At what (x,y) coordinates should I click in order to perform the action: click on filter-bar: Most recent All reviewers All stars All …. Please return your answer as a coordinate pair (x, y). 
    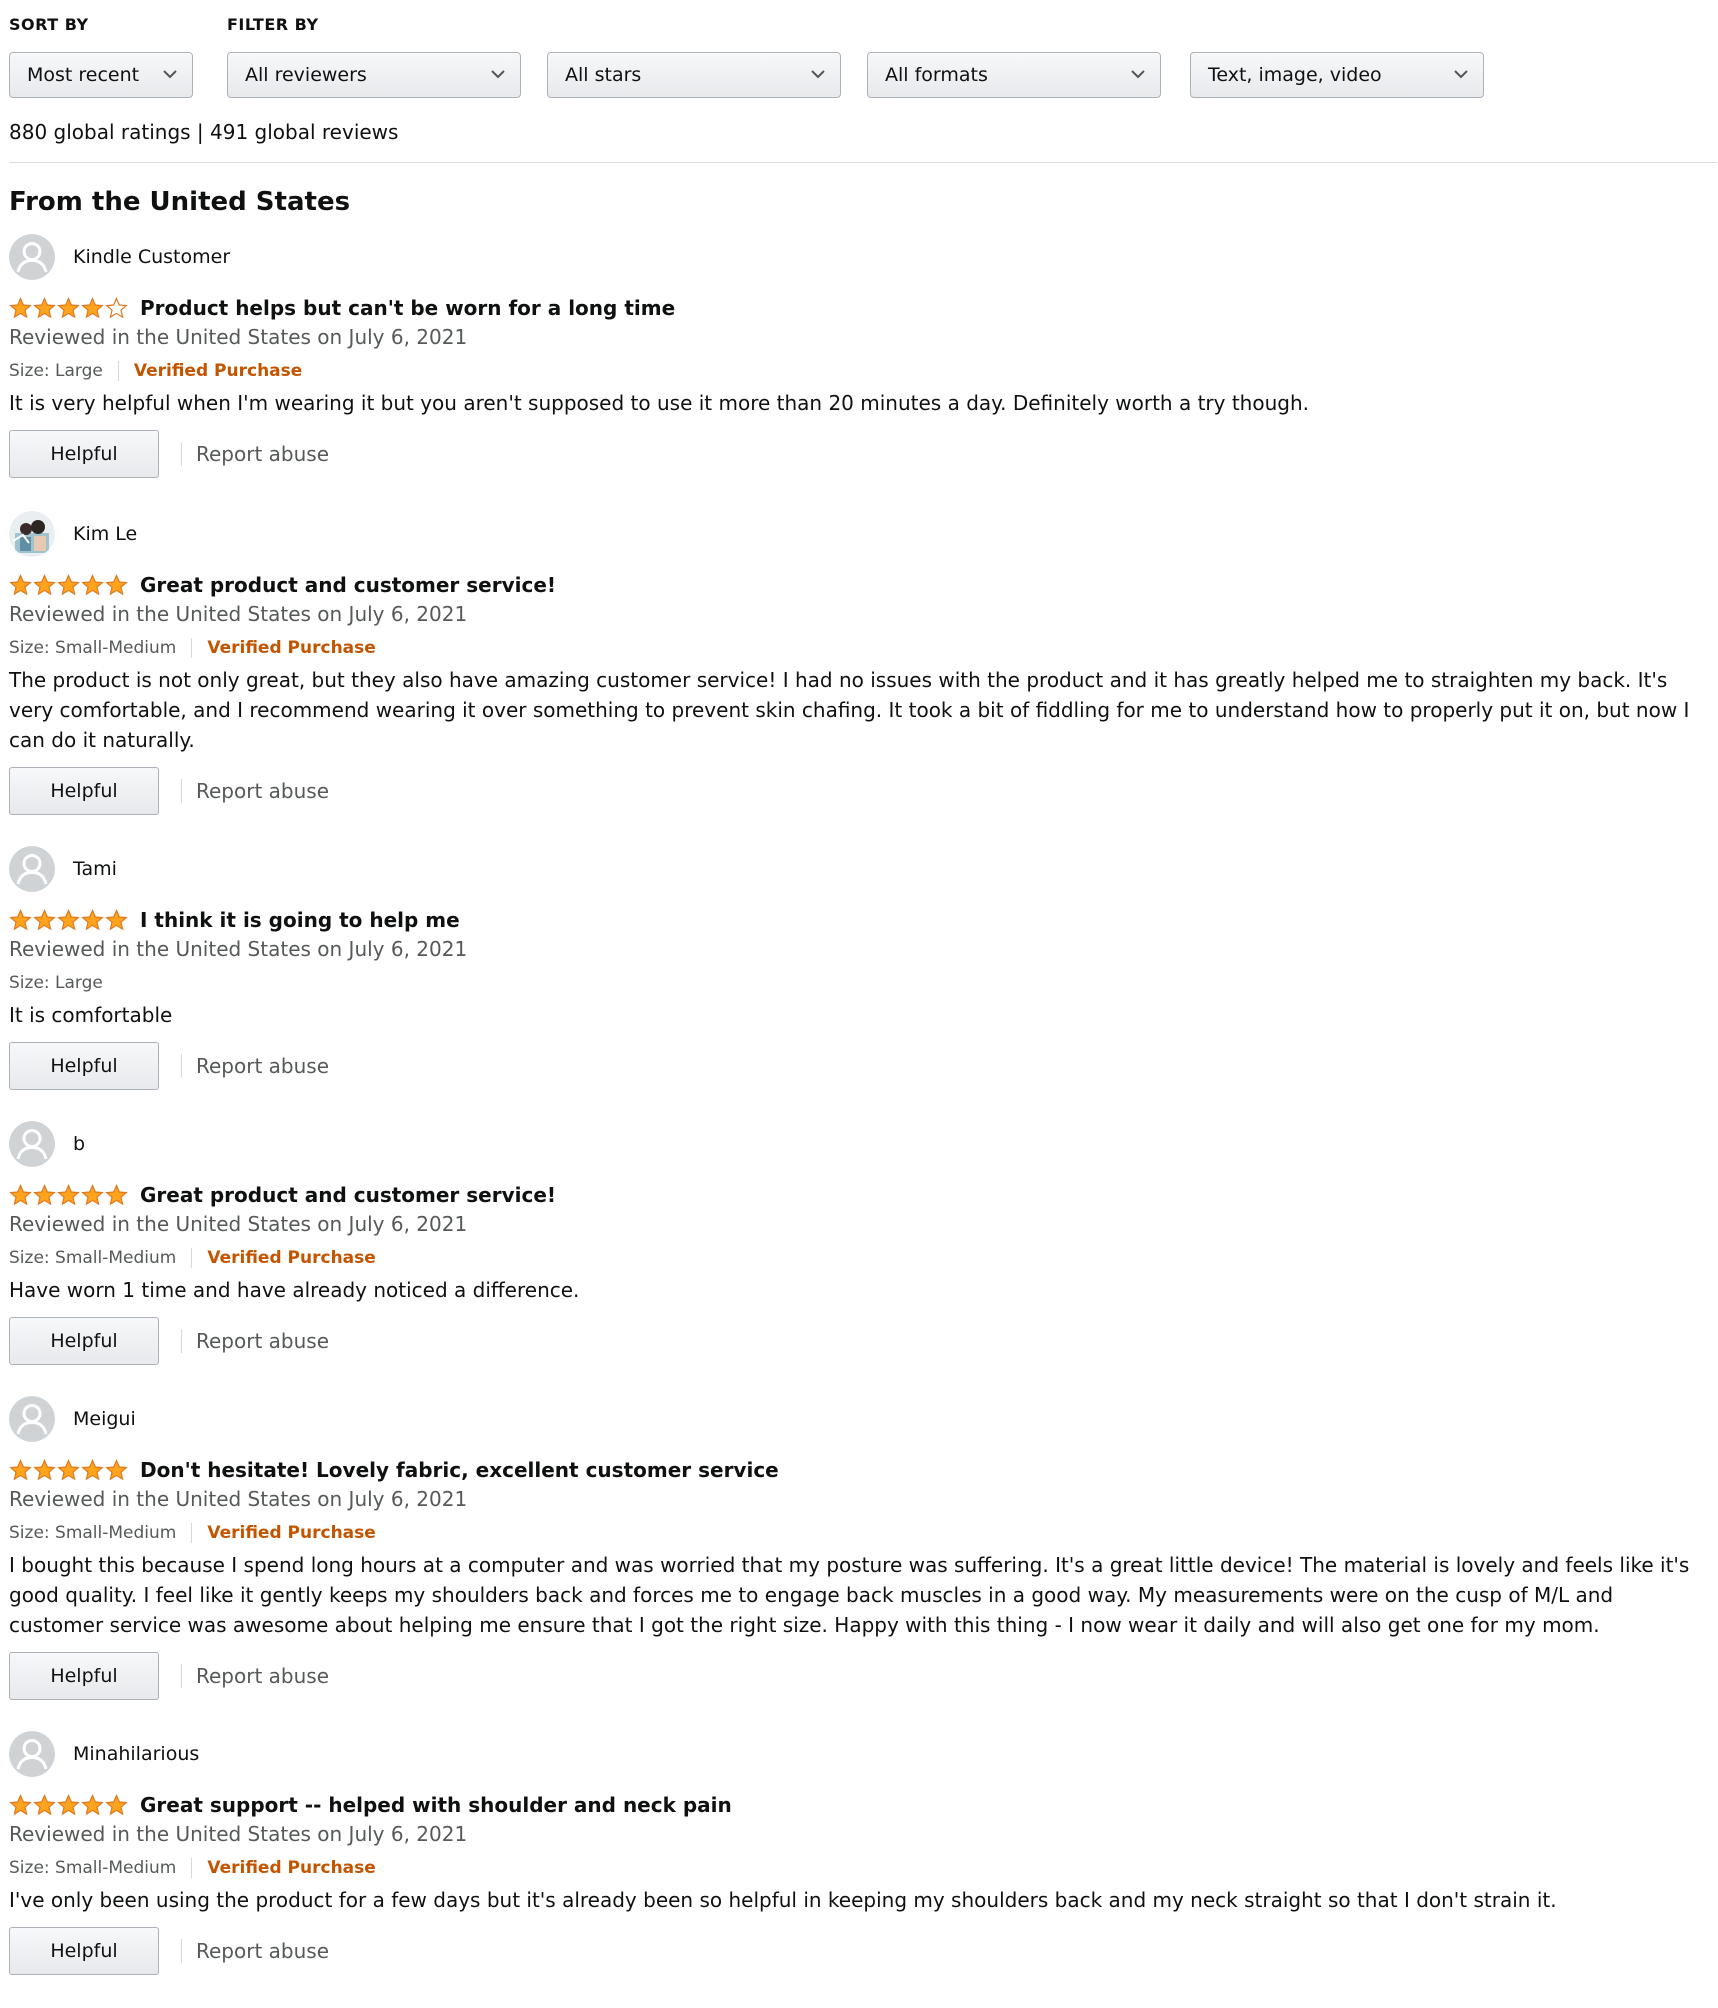
    Looking at the image, I should click on (859, 77).